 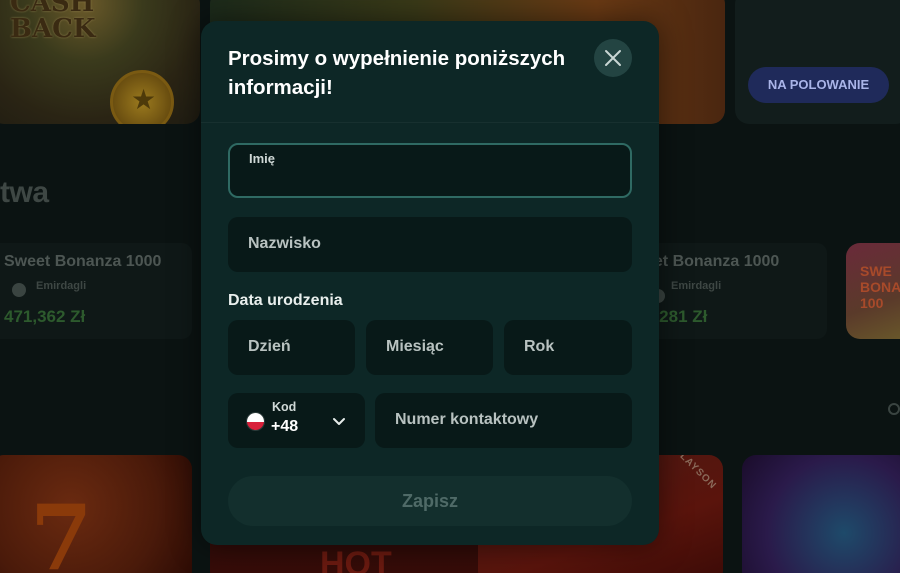 I want to click on last-name-field: Nazwisko, so click(x=430, y=244).